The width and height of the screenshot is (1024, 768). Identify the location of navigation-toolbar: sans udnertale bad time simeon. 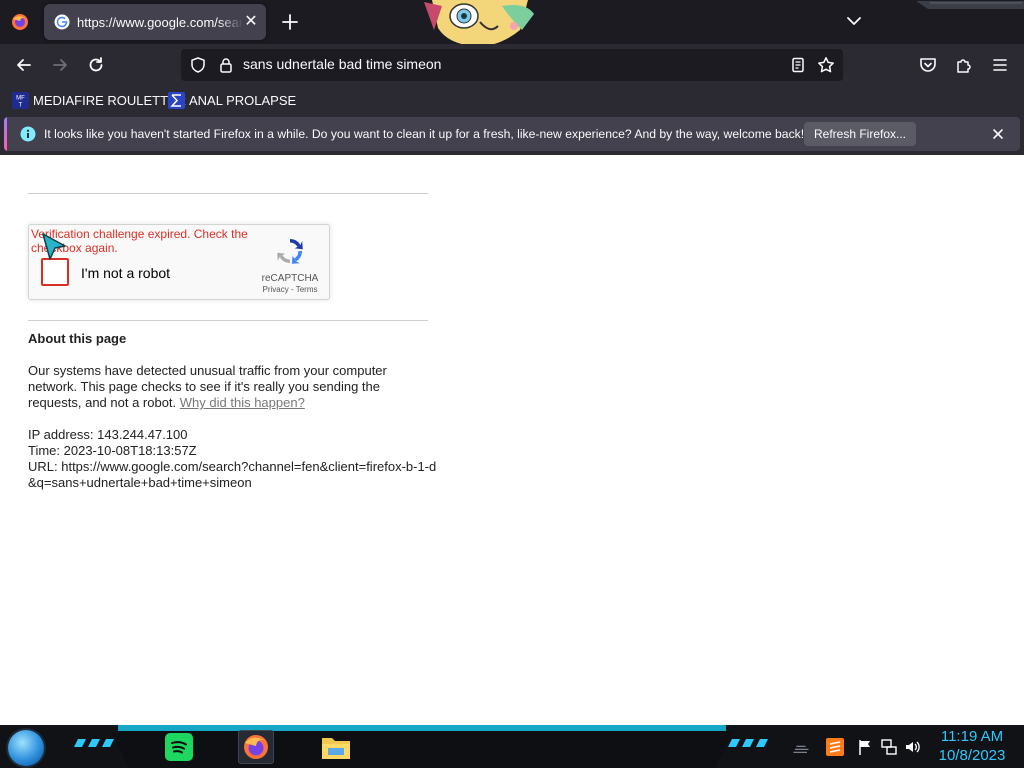
(512, 65).